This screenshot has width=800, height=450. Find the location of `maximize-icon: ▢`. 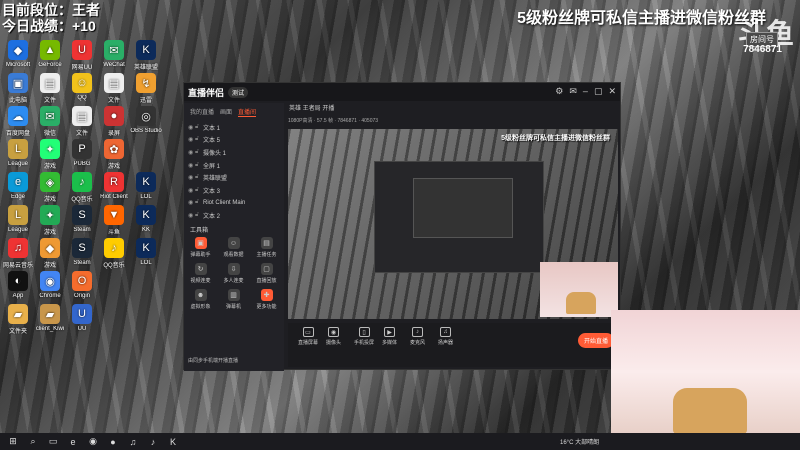

maximize-icon: ▢ is located at coordinates (598, 91).